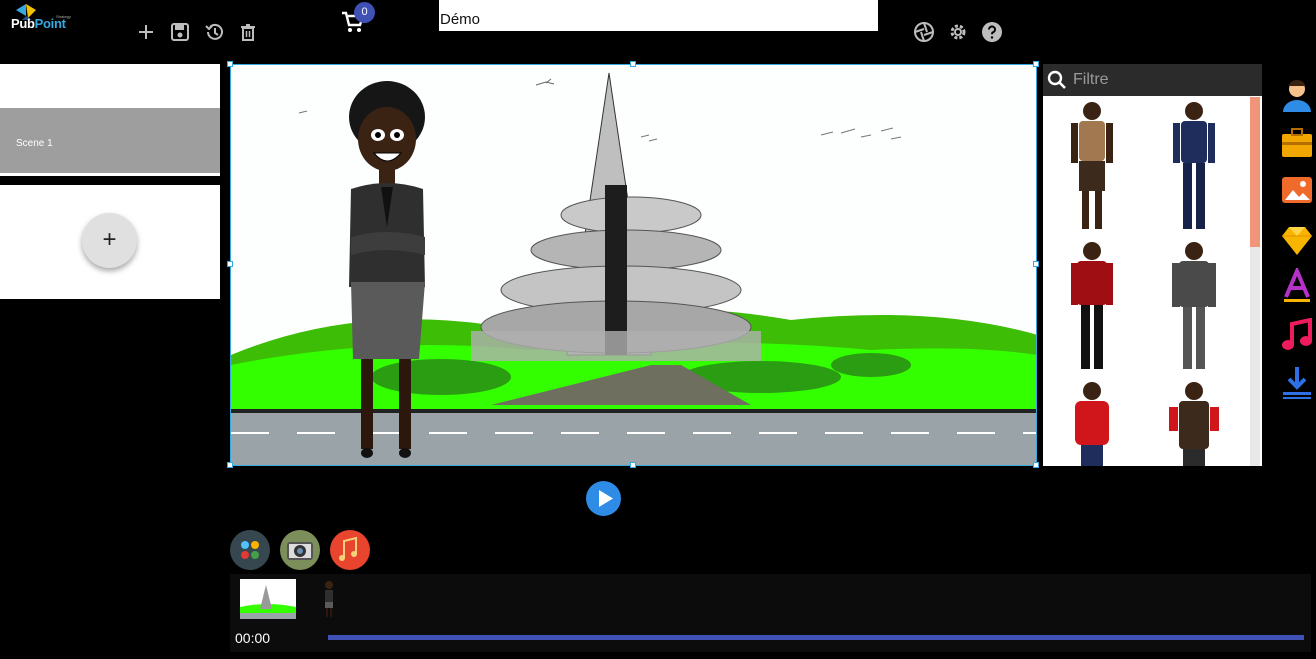  Describe the element at coordinates (658, 15) in the screenshot. I see `project-title-input` at that location.